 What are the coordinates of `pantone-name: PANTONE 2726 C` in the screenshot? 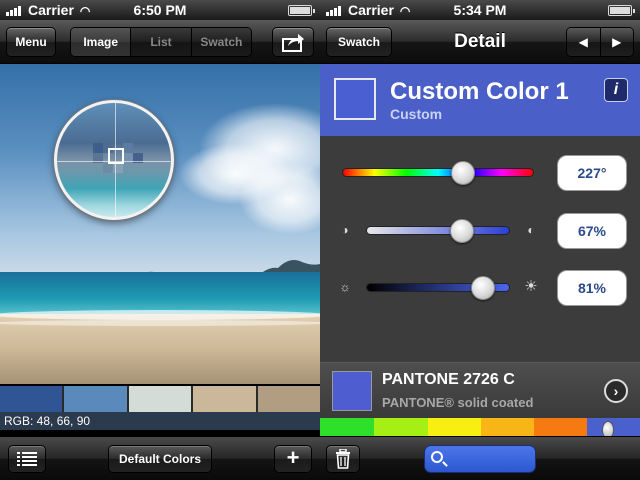 It's located at (448, 379).